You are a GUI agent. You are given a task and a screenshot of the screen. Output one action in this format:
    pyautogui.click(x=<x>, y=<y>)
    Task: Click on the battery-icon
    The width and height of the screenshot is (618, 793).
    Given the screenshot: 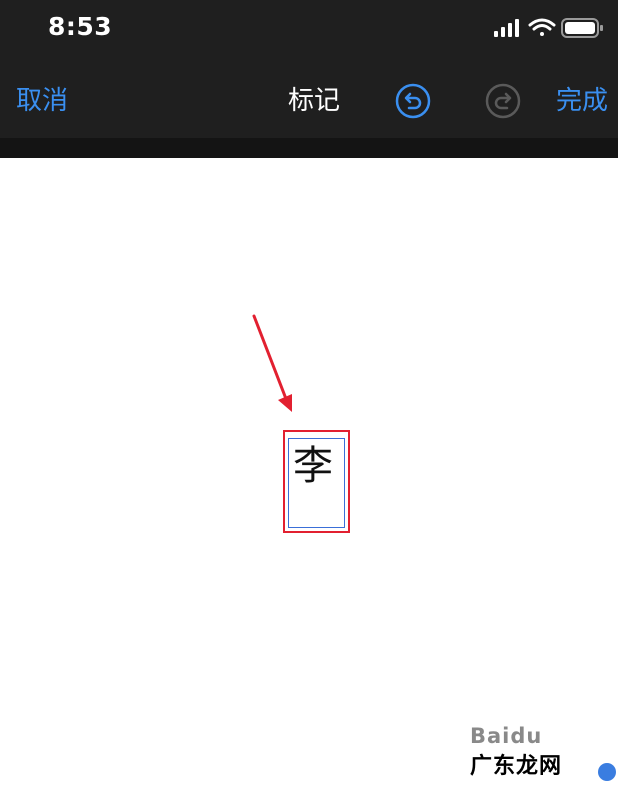 What is the action you would take?
    pyautogui.click(x=582, y=28)
    